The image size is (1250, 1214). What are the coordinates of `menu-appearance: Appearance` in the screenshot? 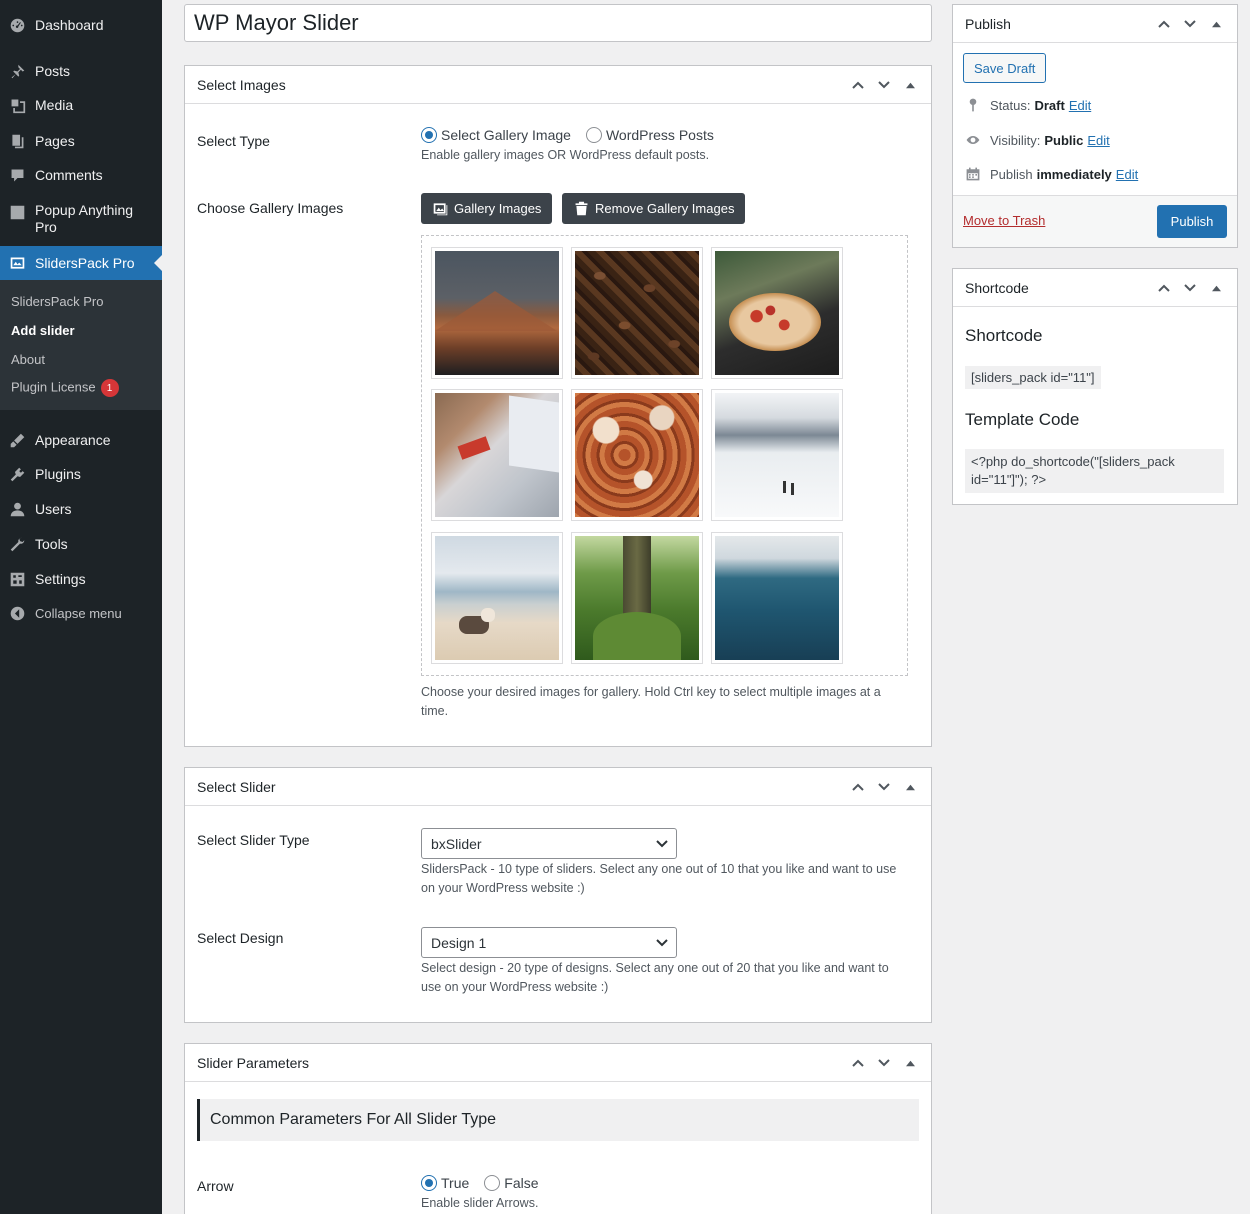 It's located at (81, 440).